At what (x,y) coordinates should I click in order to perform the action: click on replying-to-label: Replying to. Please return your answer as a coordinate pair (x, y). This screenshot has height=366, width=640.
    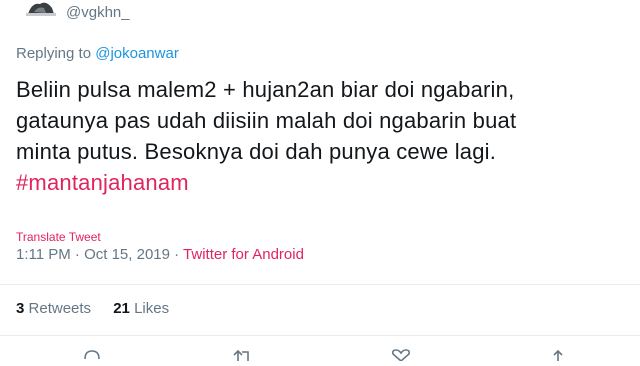
    Looking at the image, I should click on (54, 53).